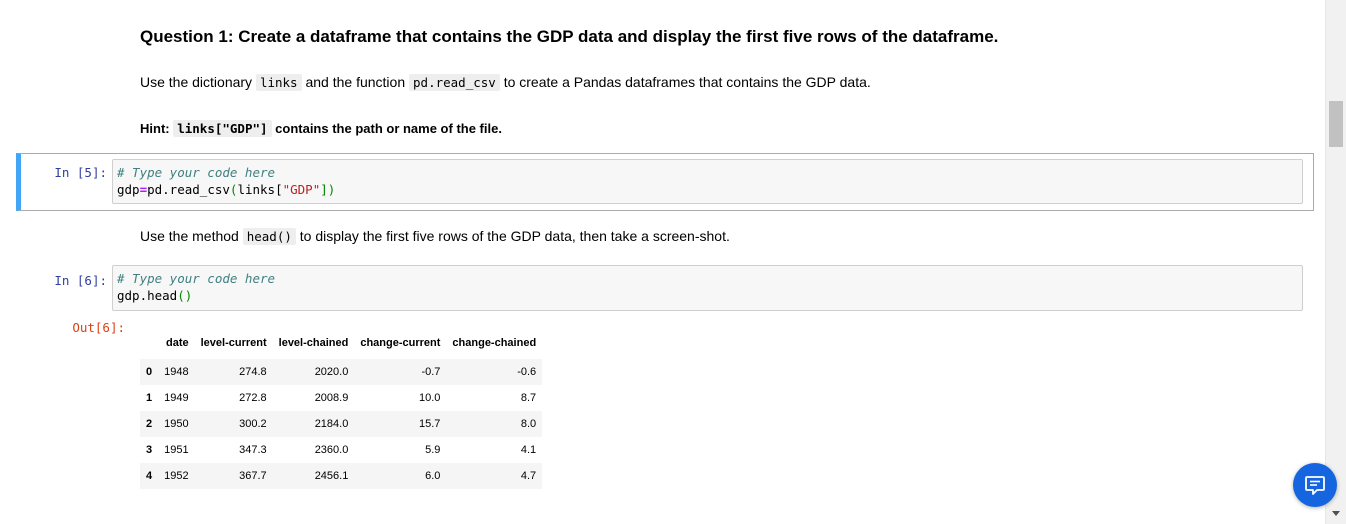  Describe the element at coordinates (128, 189) in the screenshot. I see `code-var: gdp` at that location.